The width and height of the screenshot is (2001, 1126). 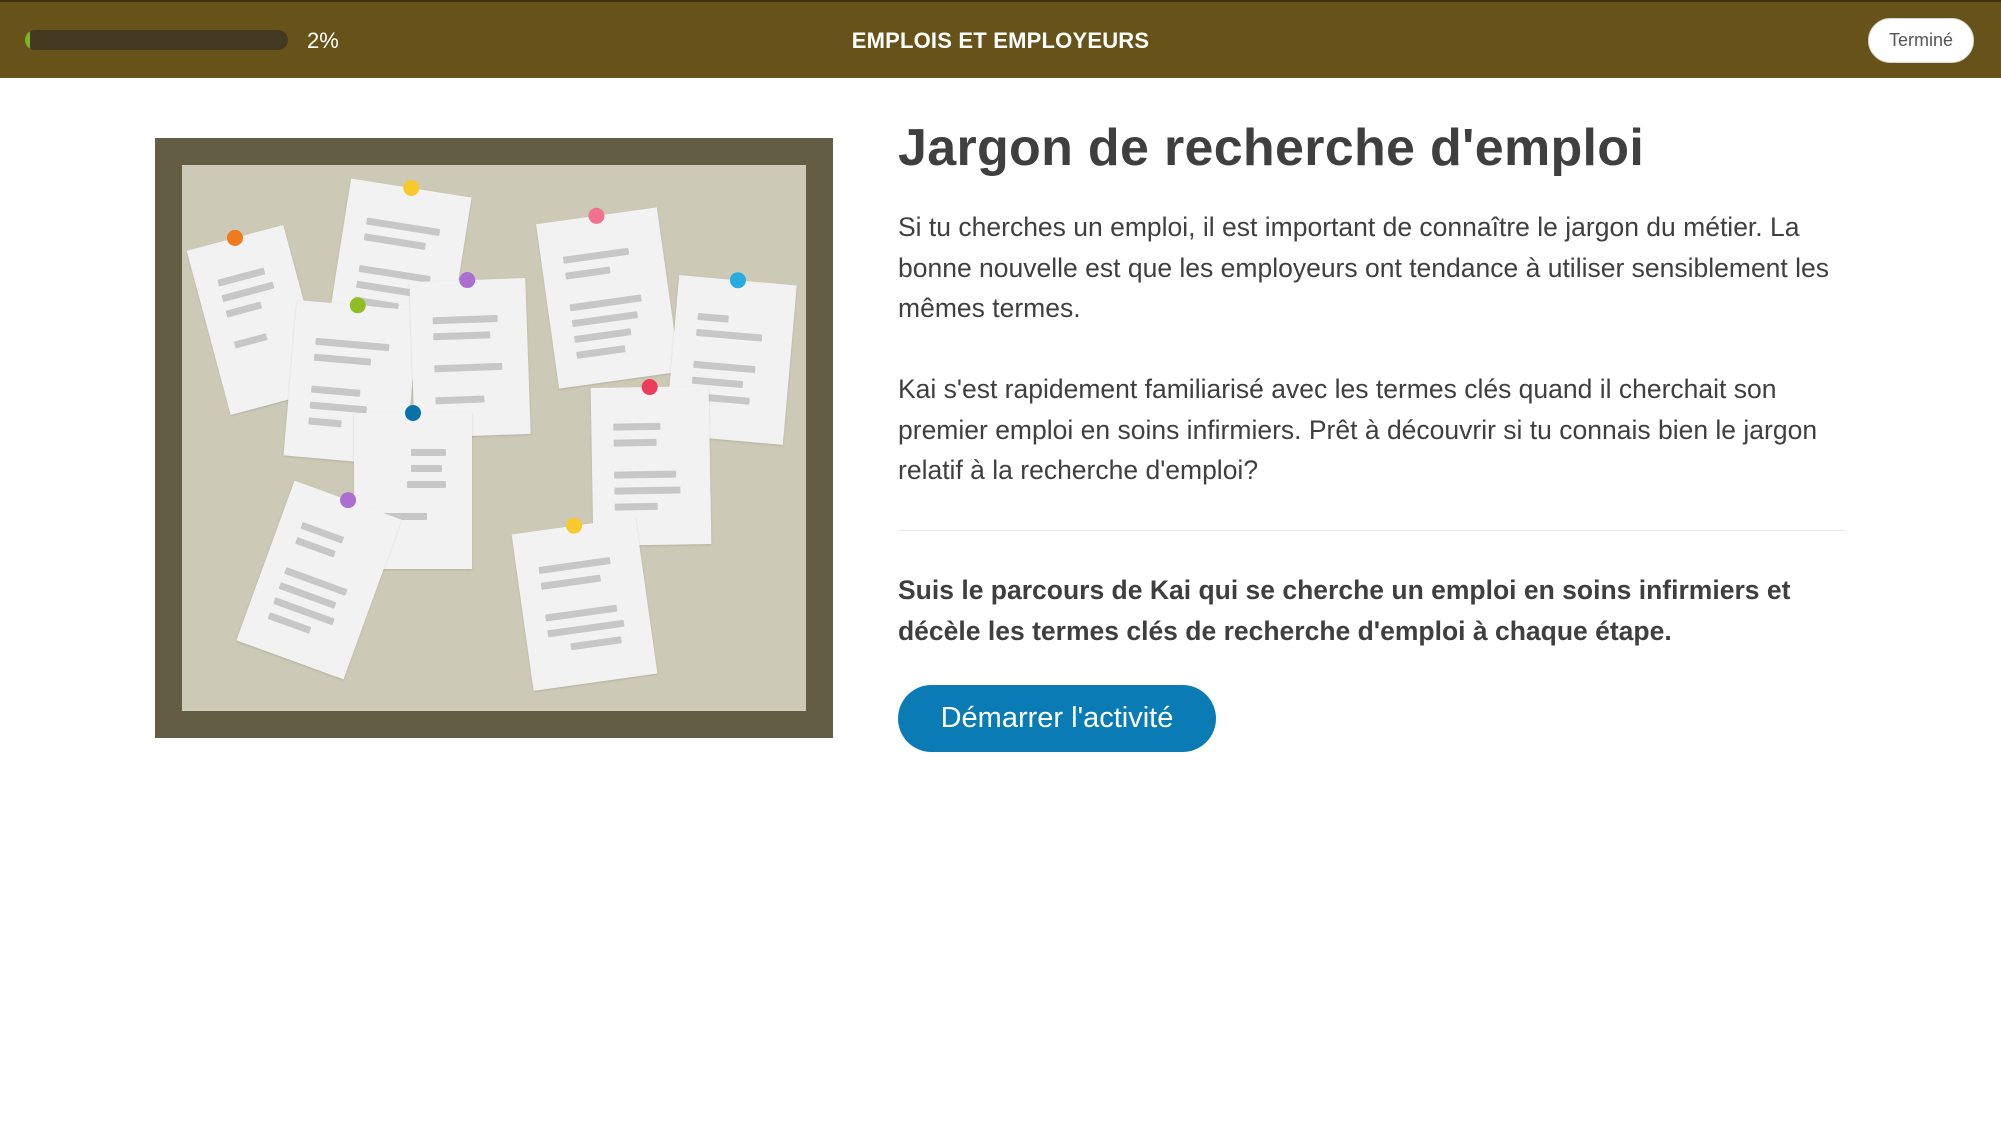 What do you see at coordinates (1921, 40) in the screenshot?
I see `done-button: Terminé` at bounding box center [1921, 40].